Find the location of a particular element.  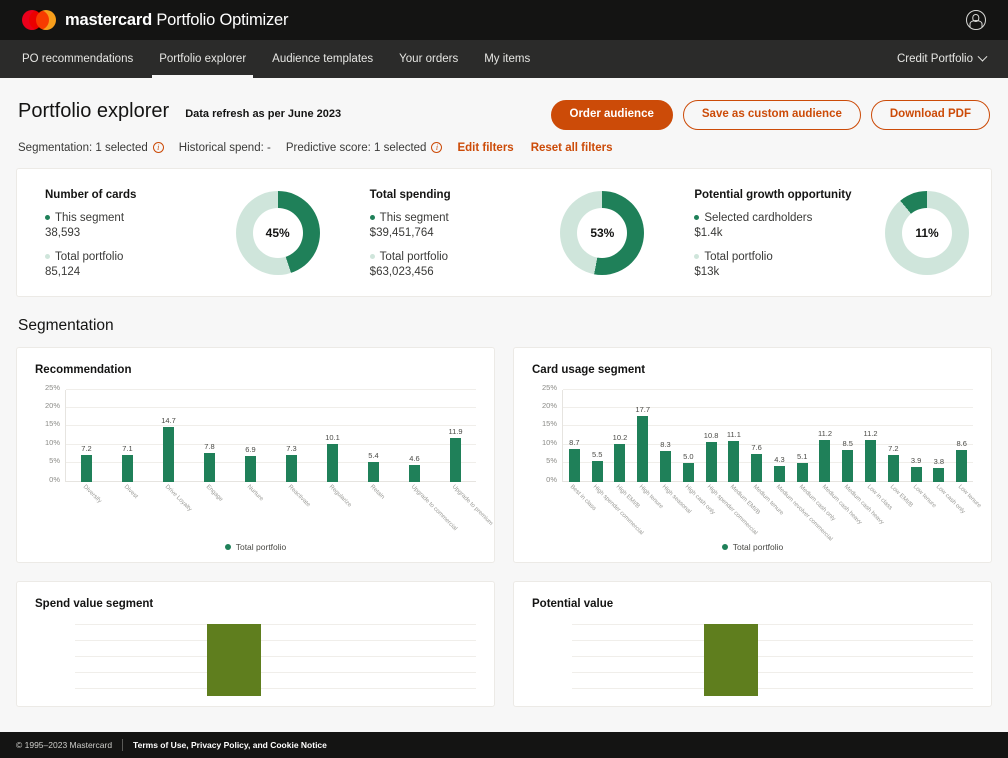

kpi-segment-value: $1.4k is located at coordinates (708, 232).